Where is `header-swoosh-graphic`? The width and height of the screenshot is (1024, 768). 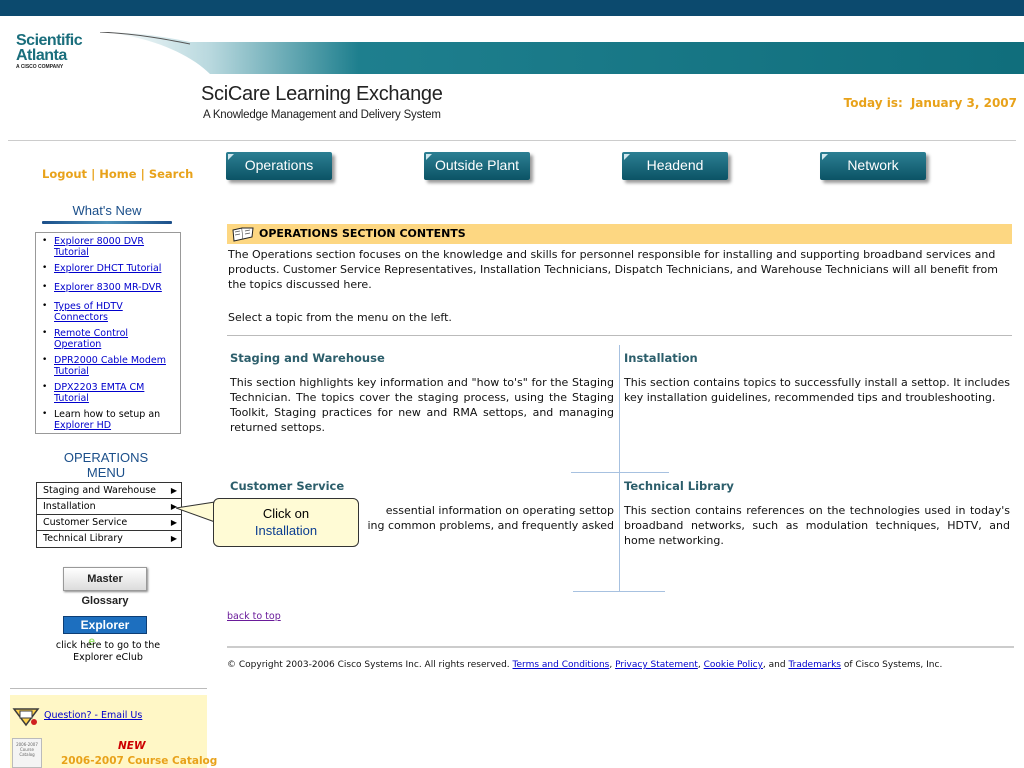
header-swoosh-graphic is located at coordinates (562, 53).